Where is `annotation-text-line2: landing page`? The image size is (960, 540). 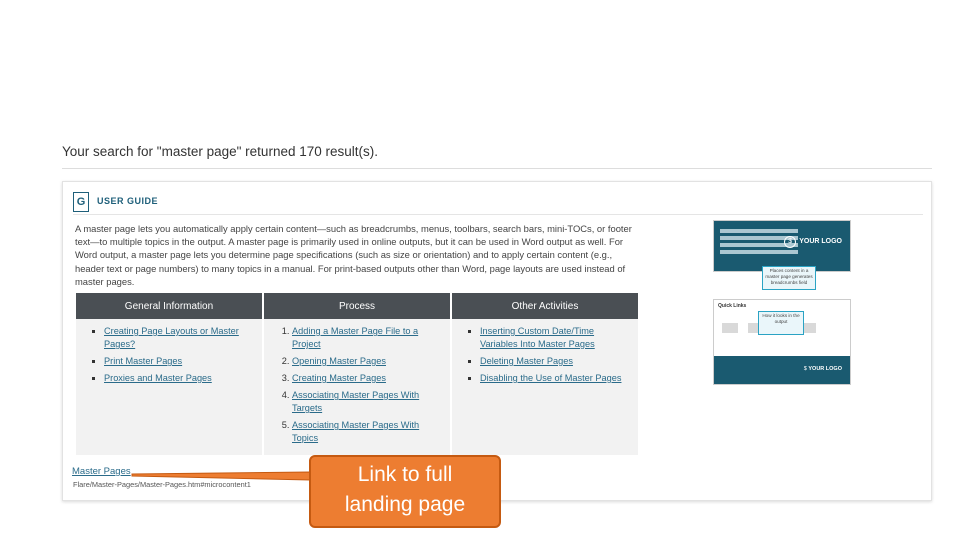
annotation-text-line2: landing page is located at coordinates (405, 504).